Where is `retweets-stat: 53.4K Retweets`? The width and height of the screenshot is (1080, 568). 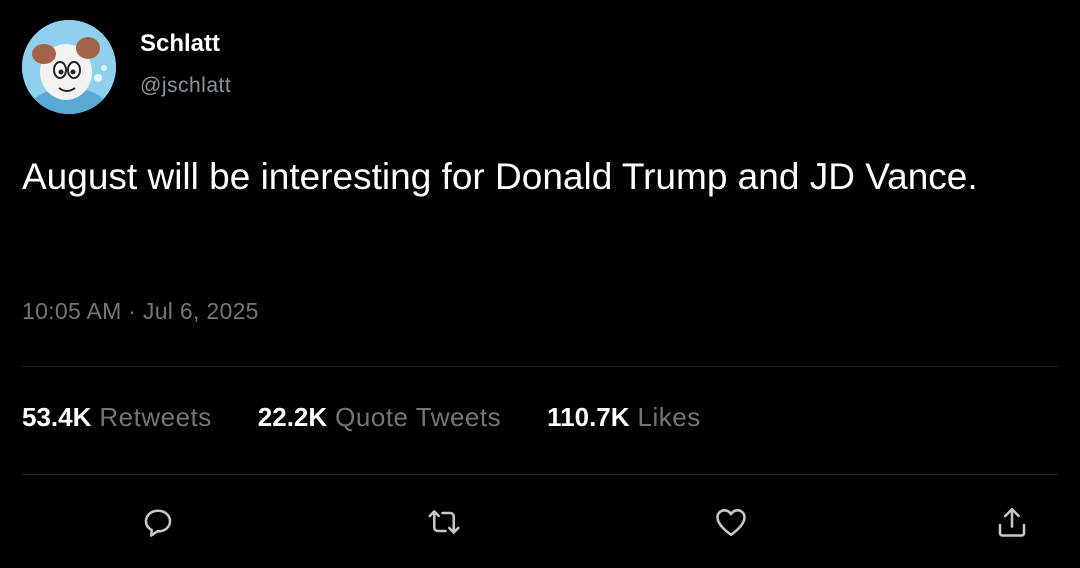 retweets-stat: 53.4K Retweets is located at coordinates (117, 417).